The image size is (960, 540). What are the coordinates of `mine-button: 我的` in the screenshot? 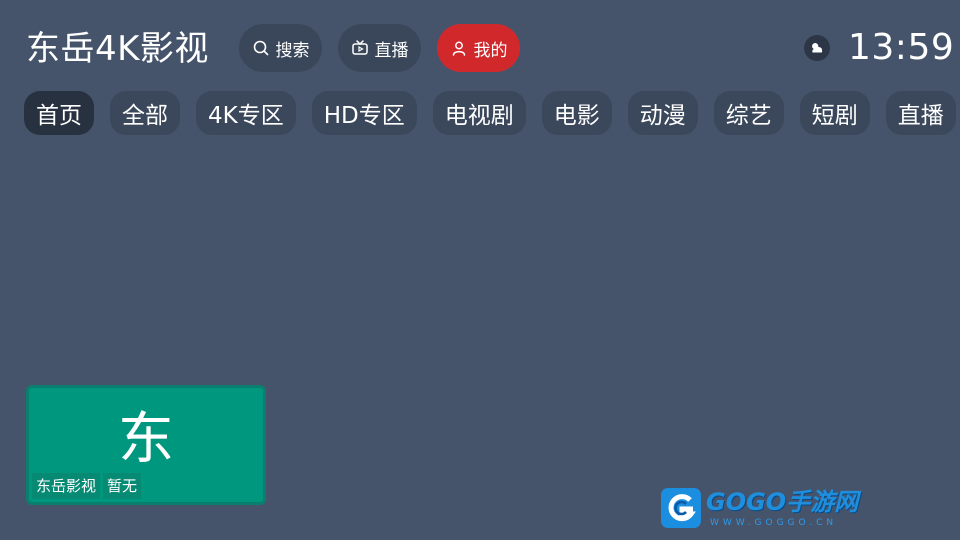 It's located at (478, 48).